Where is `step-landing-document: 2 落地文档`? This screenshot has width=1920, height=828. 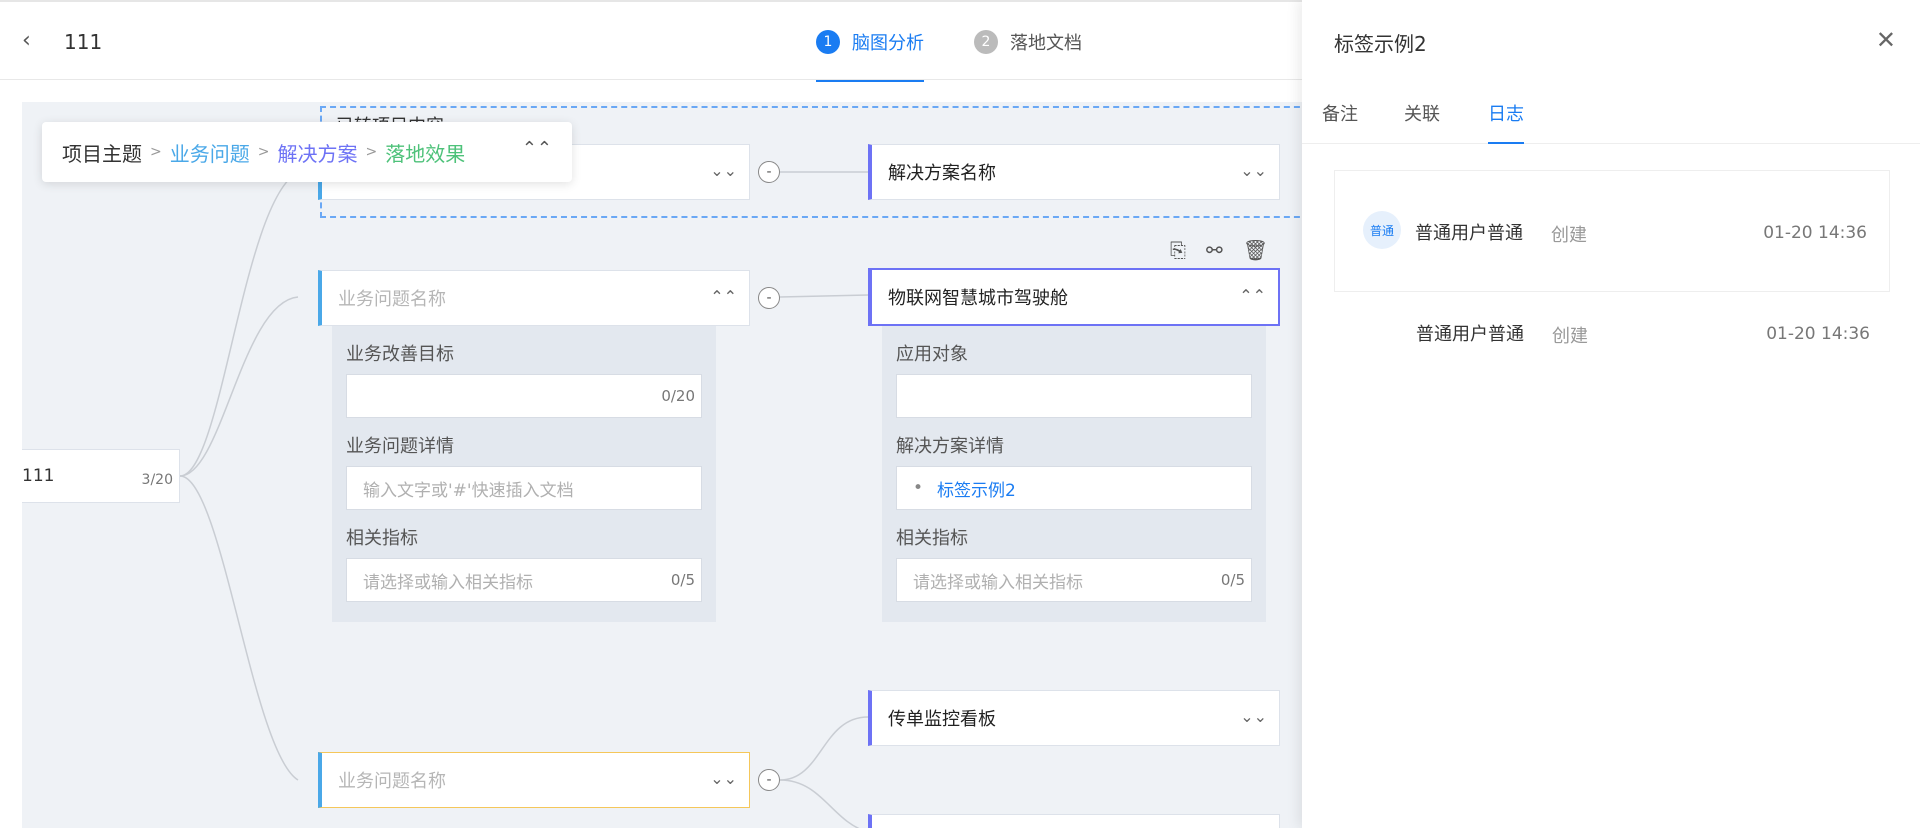
step-landing-document: 2 落地文档 is located at coordinates (1028, 42).